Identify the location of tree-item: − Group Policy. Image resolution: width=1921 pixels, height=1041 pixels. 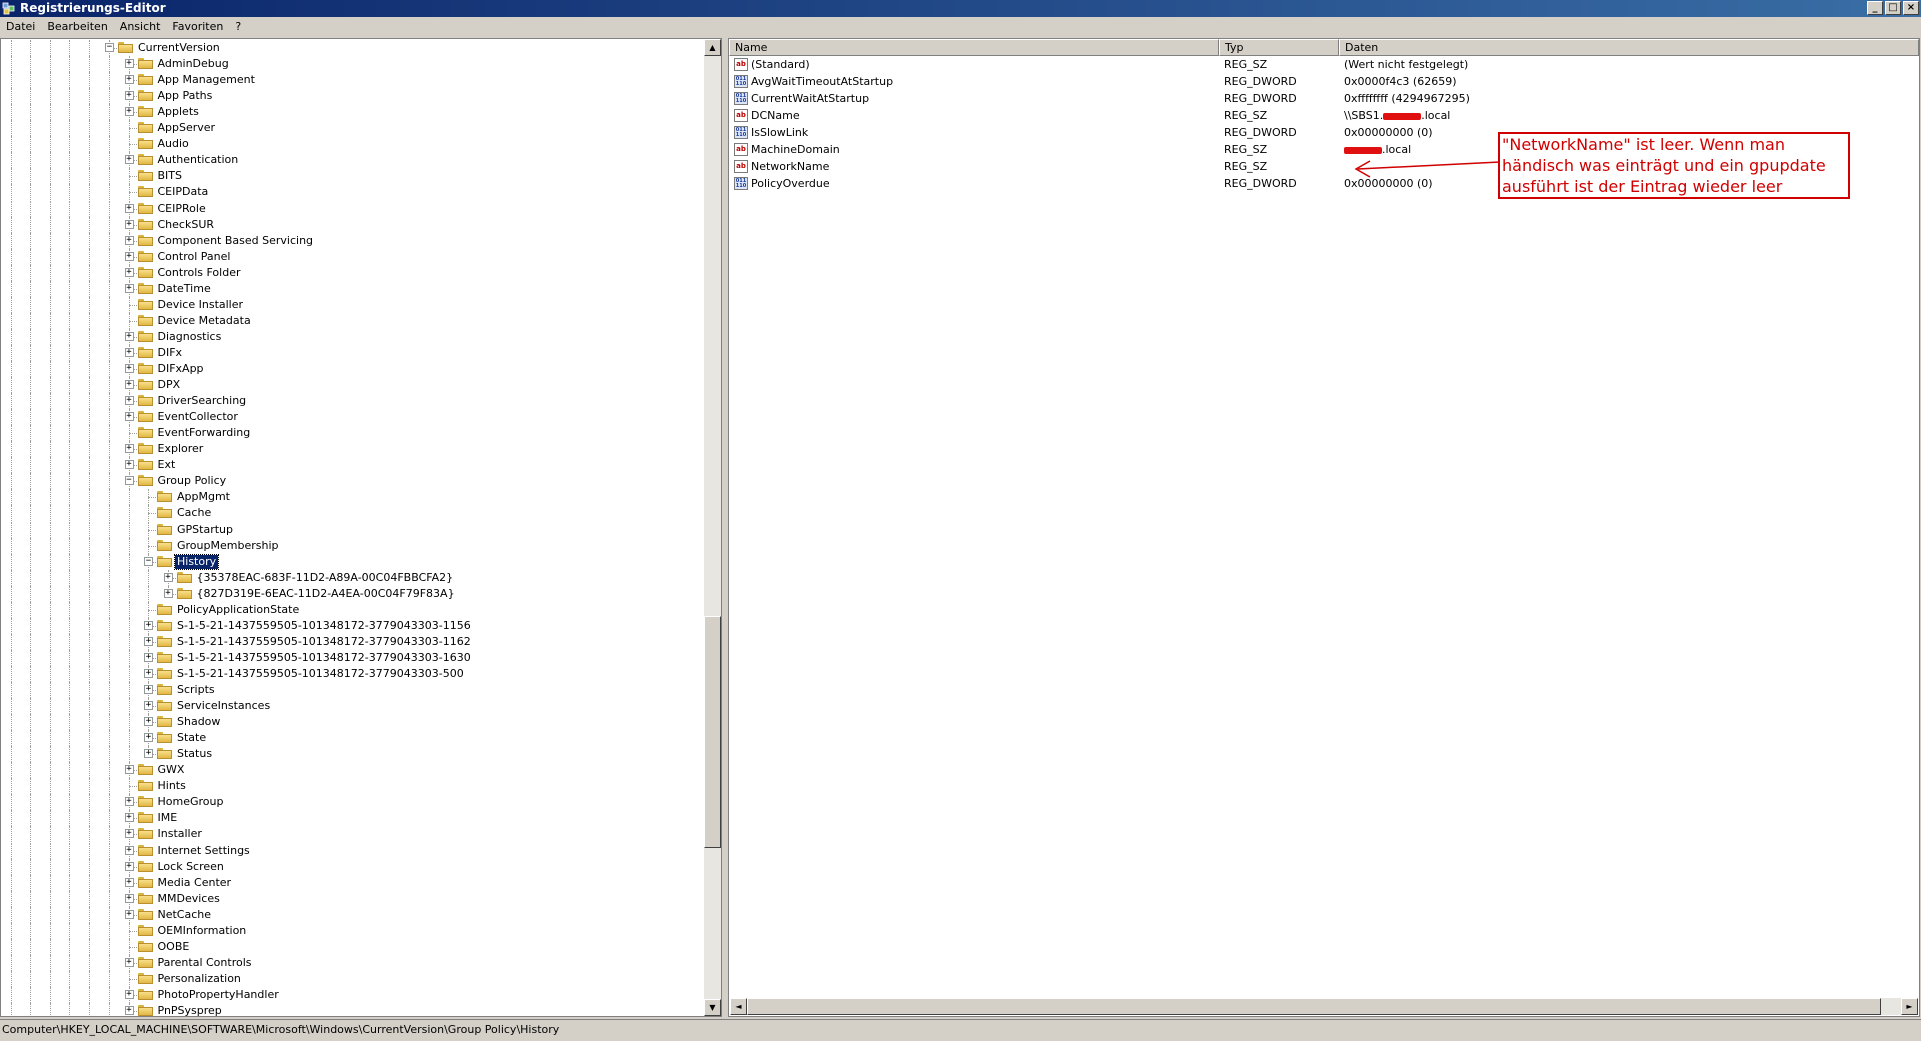
(353, 481).